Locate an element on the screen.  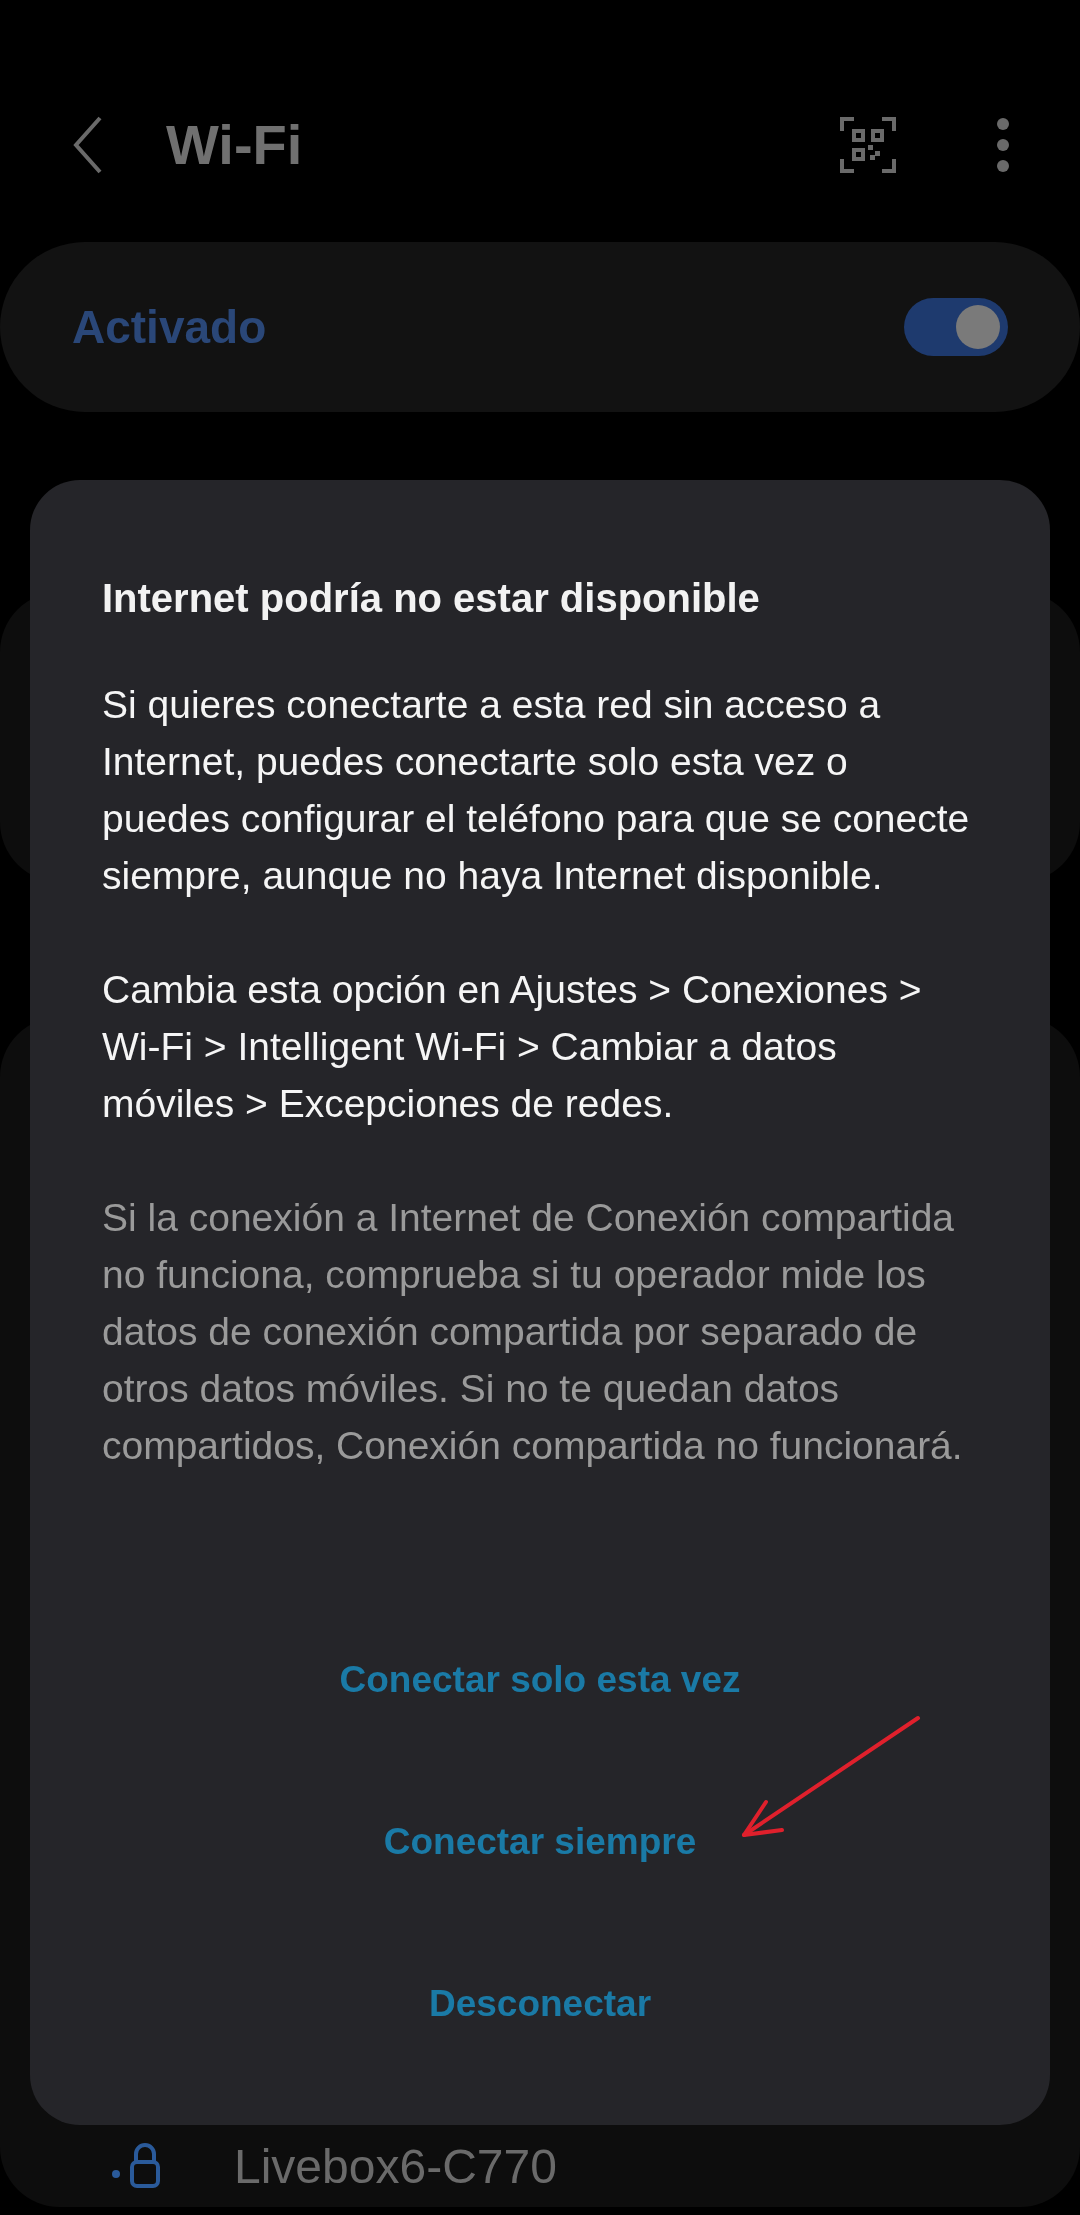
dialog-button: Desconectar is located at coordinates (540, 2004).